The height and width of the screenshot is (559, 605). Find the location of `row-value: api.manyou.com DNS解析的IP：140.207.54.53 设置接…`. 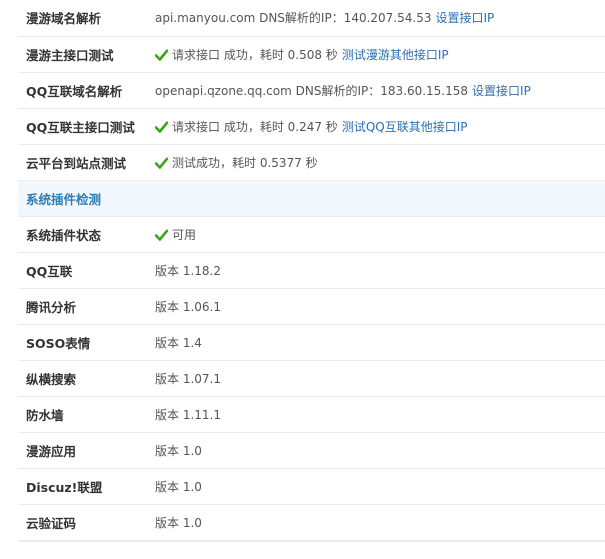

row-value: api.manyou.com DNS解析的IP：140.207.54.53 设置接… is located at coordinates (376, 18).